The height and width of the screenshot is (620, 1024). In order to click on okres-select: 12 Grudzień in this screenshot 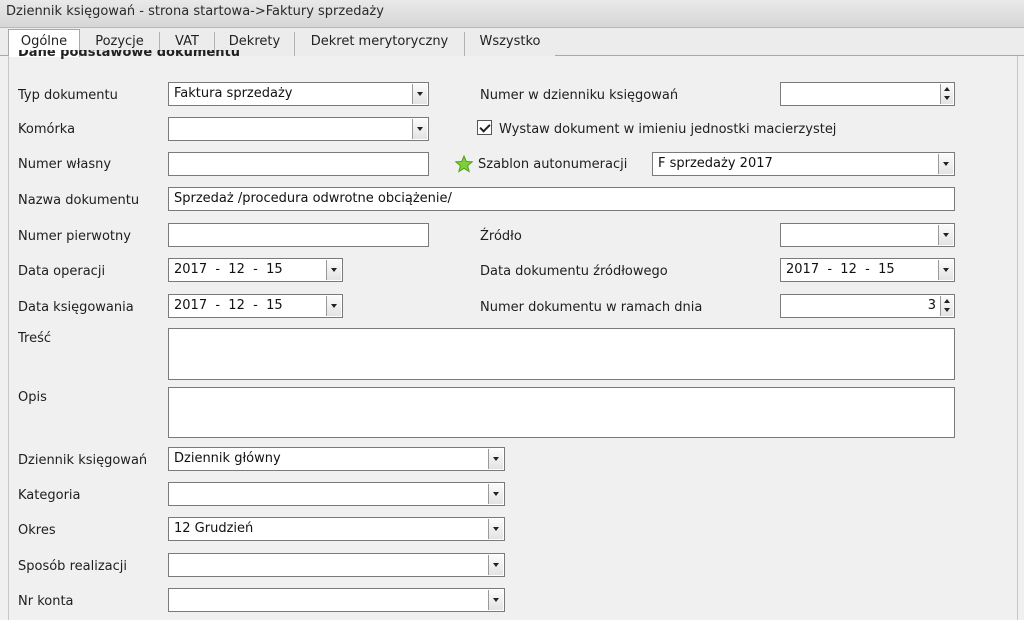, I will do `click(336, 529)`.